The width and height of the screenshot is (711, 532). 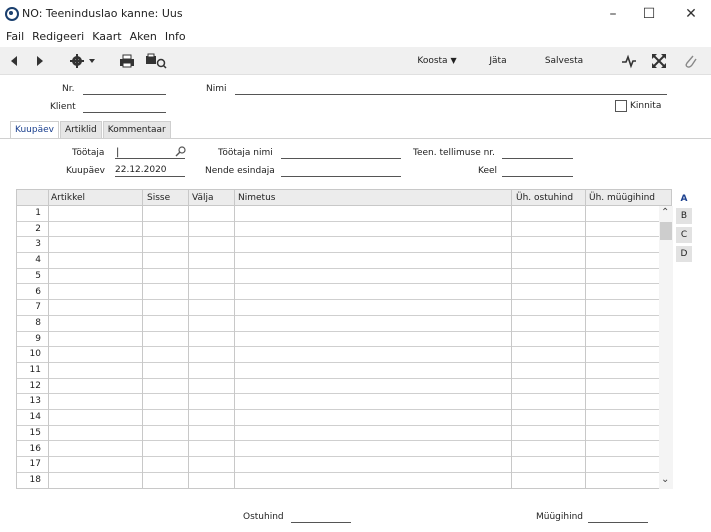 I want to click on table-row: 13, so click(x=344, y=402).